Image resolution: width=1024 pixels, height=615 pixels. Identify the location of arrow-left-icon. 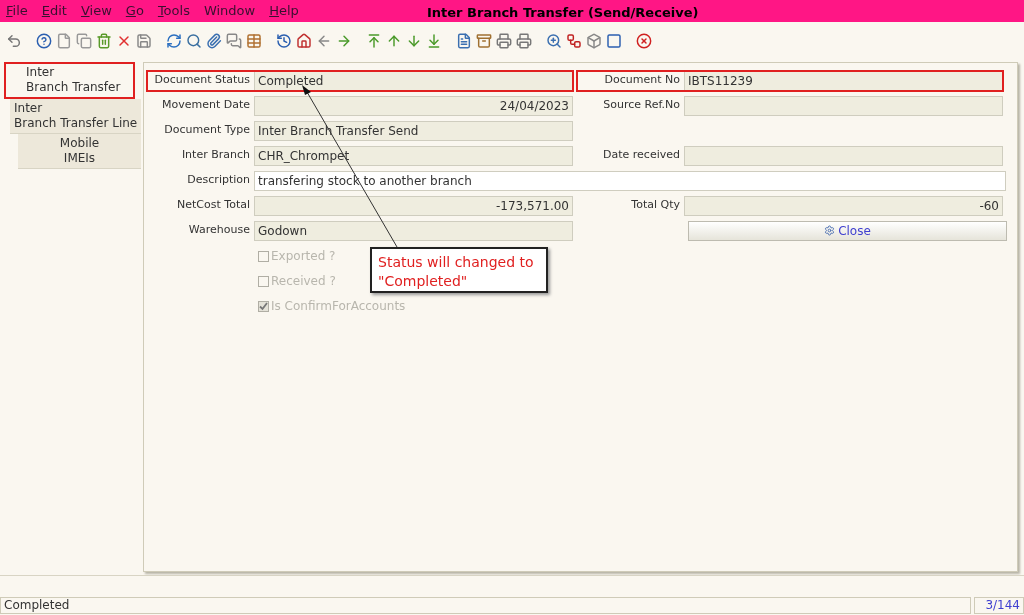
(324, 41).